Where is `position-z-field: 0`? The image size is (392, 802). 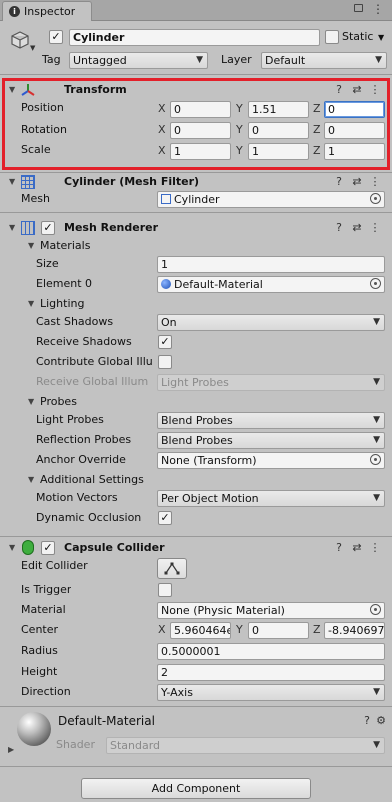
position-z-field: 0 is located at coordinates (354, 109).